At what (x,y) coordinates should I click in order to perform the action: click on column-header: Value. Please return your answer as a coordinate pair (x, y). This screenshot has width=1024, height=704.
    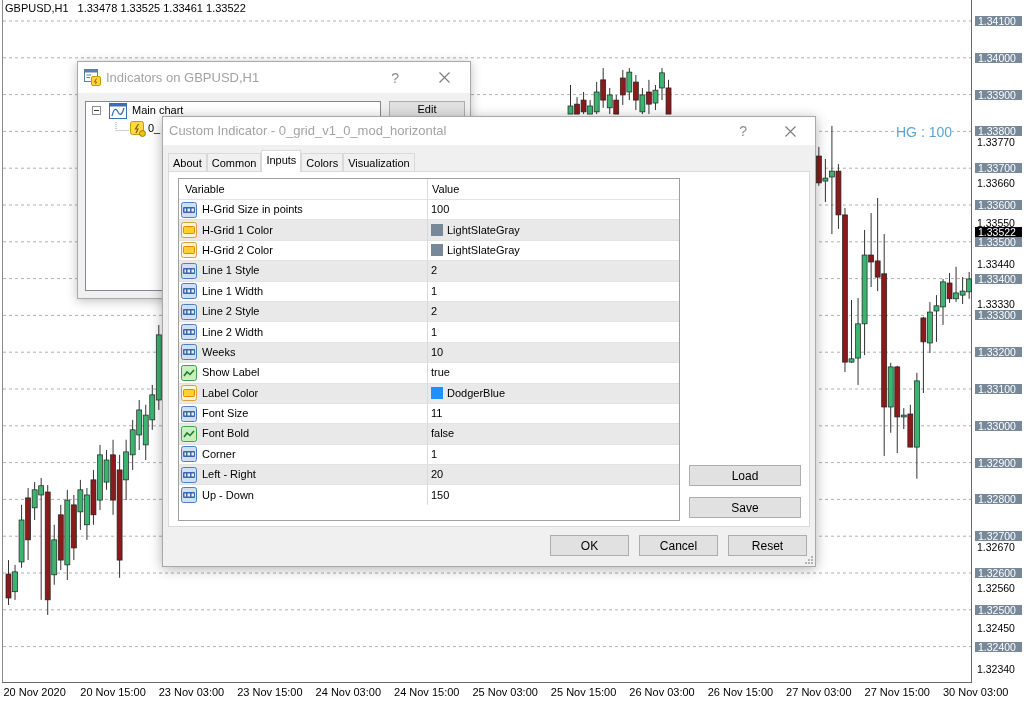
    Looking at the image, I should click on (446, 189).